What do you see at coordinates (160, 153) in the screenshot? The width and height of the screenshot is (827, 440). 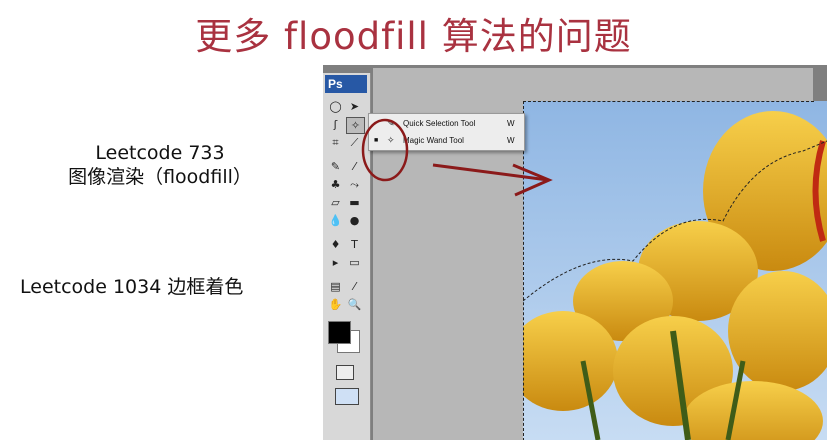 I see `leetcode-733-label: Leetcode 733` at bounding box center [160, 153].